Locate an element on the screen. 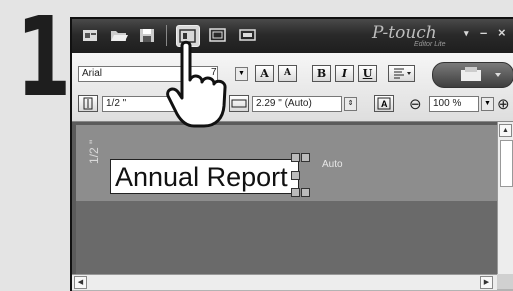 This screenshot has width=513, height=291. zoom-field: 100 % is located at coordinates (454, 104).